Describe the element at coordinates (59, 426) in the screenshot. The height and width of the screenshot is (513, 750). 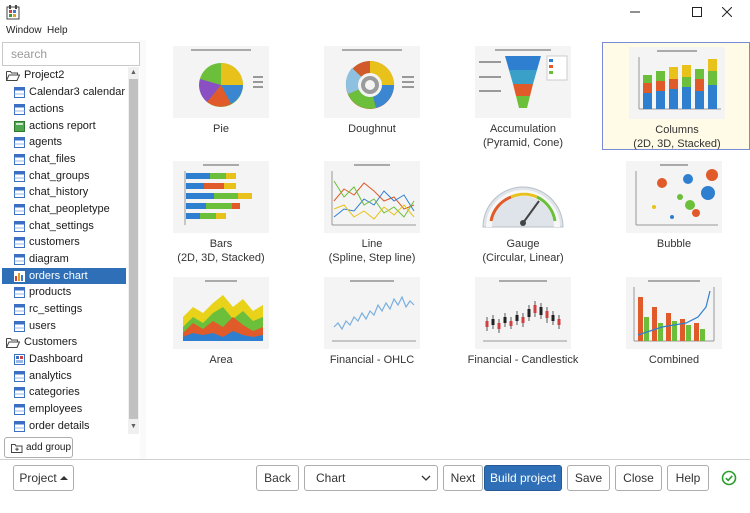
I see `tree-item-label: order details` at that location.